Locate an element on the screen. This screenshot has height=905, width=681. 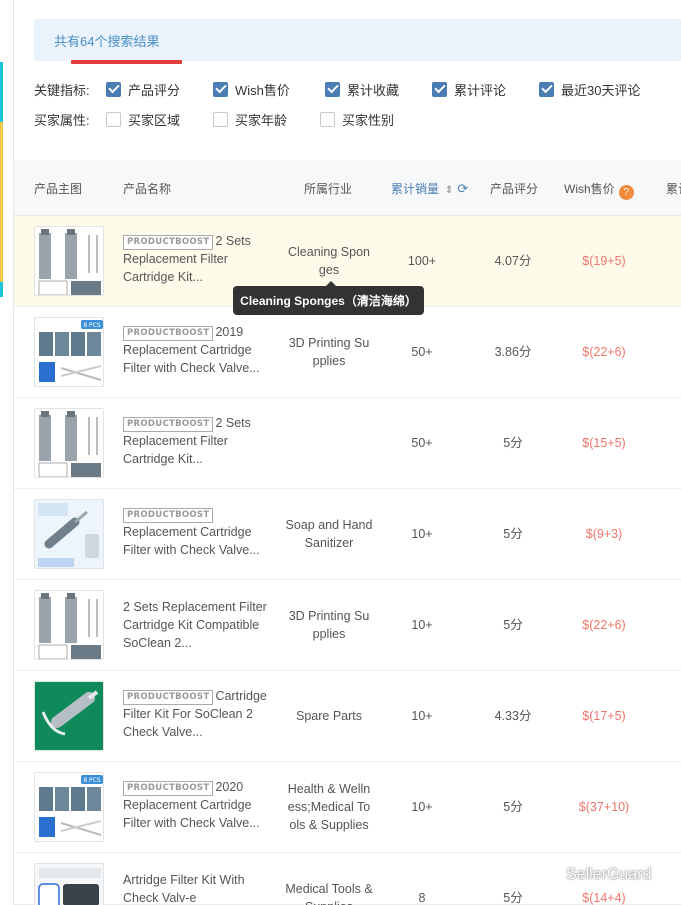
highlight-underline is located at coordinates (126, 62).